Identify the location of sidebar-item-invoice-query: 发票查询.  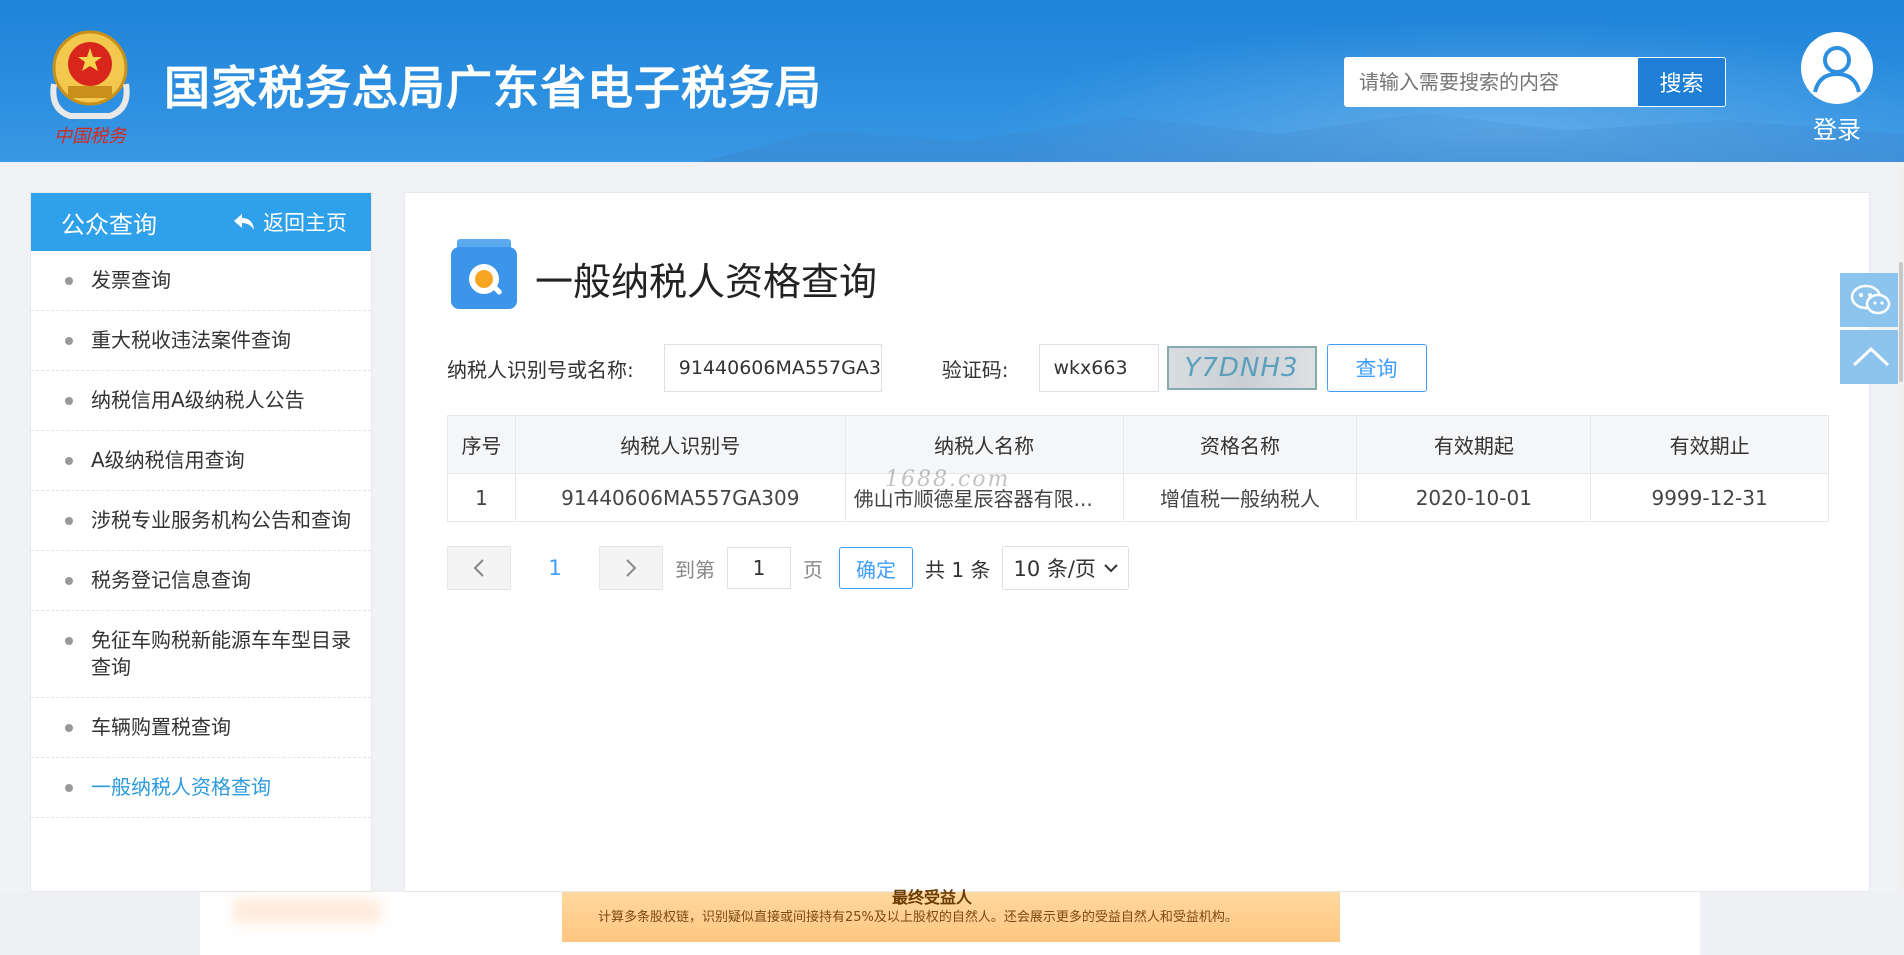
(201, 281).